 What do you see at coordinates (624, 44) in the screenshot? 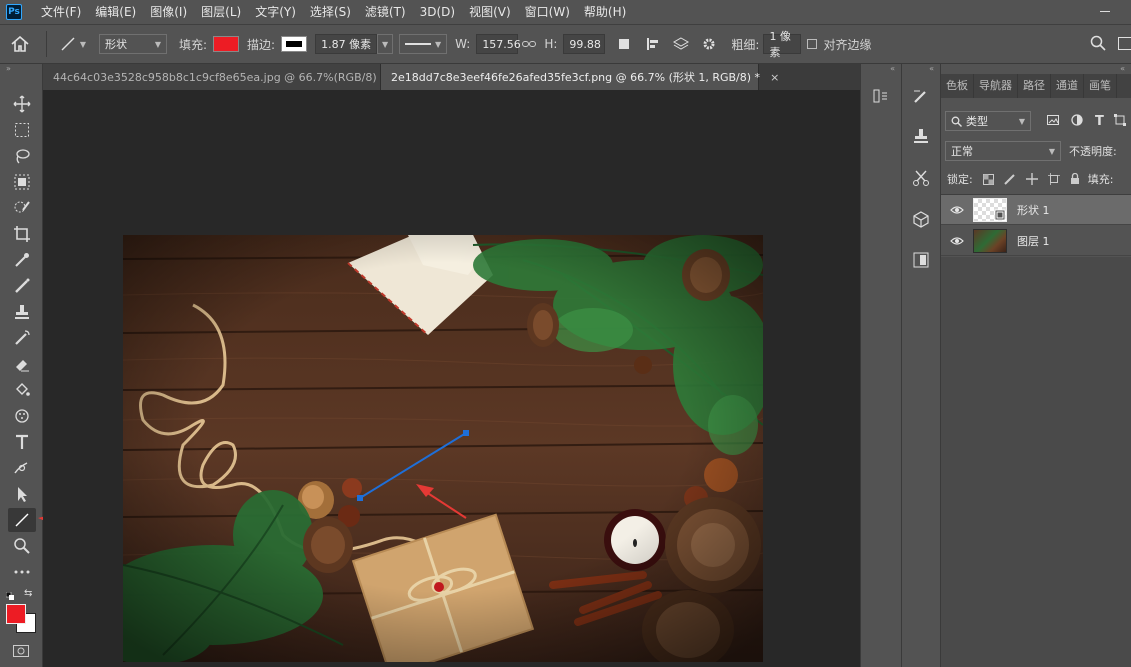
I see `path-operations-button` at bounding box center [624, 44].